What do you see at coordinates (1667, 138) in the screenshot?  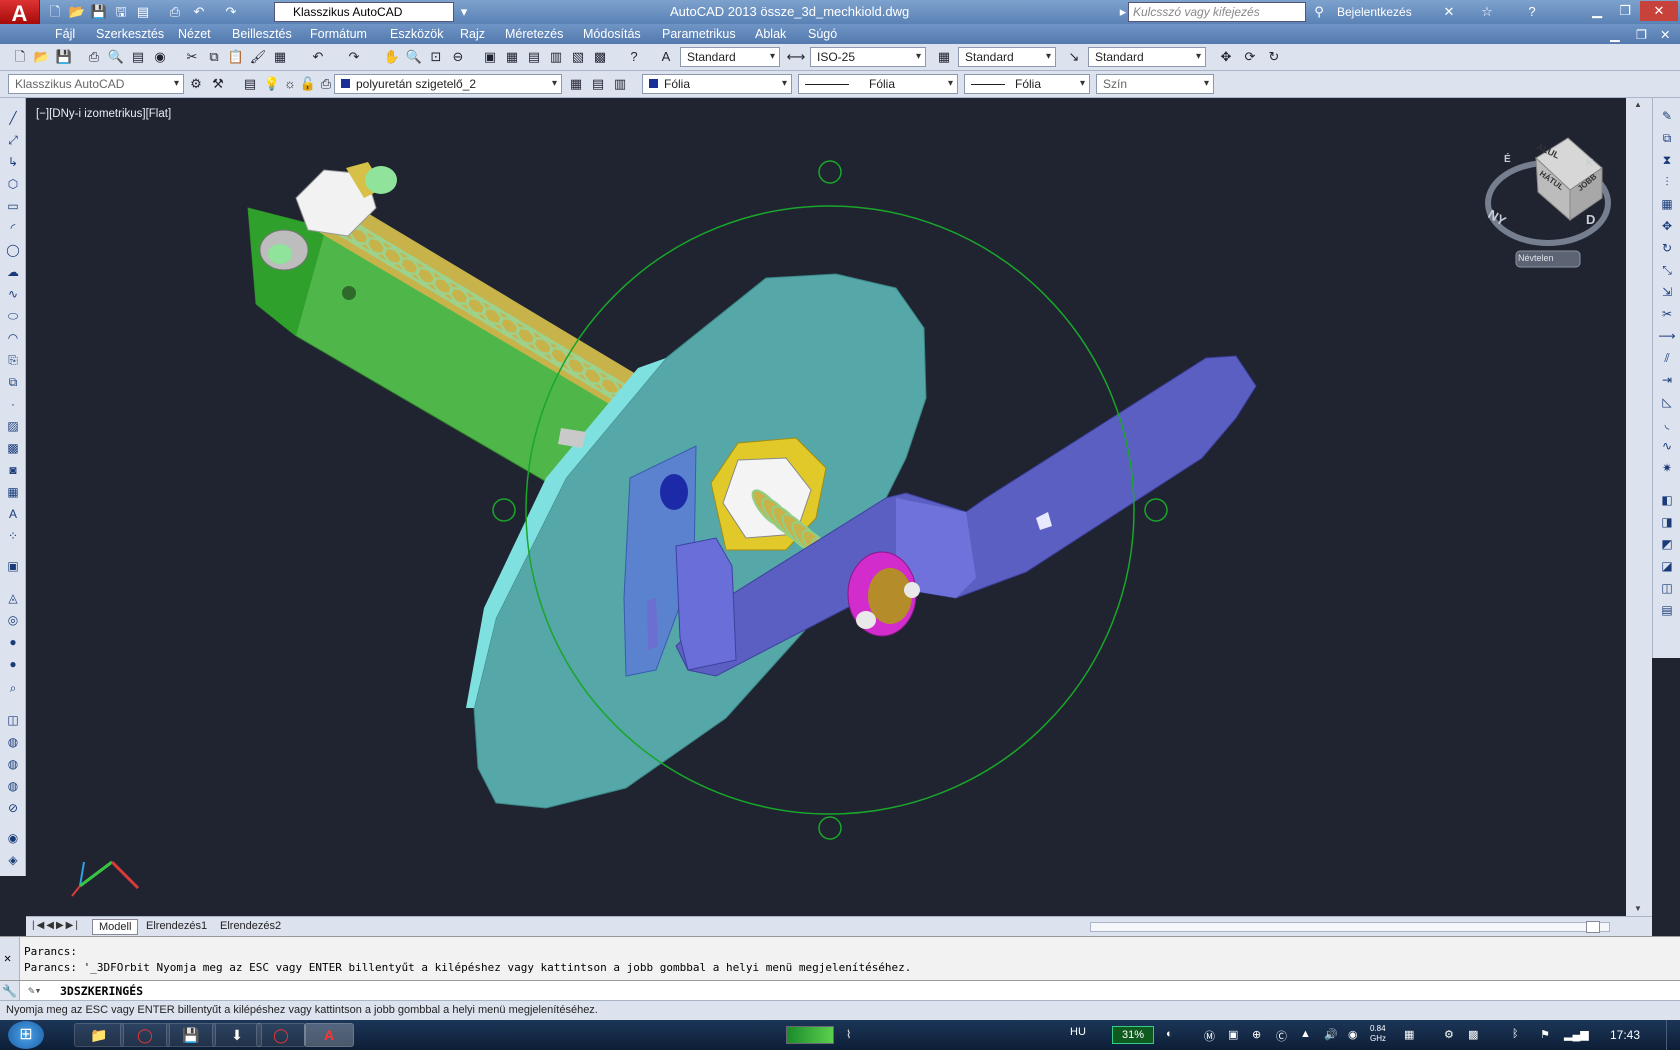 I see `copy-object-icon: ⧉` at bounding box center [1667, 138].